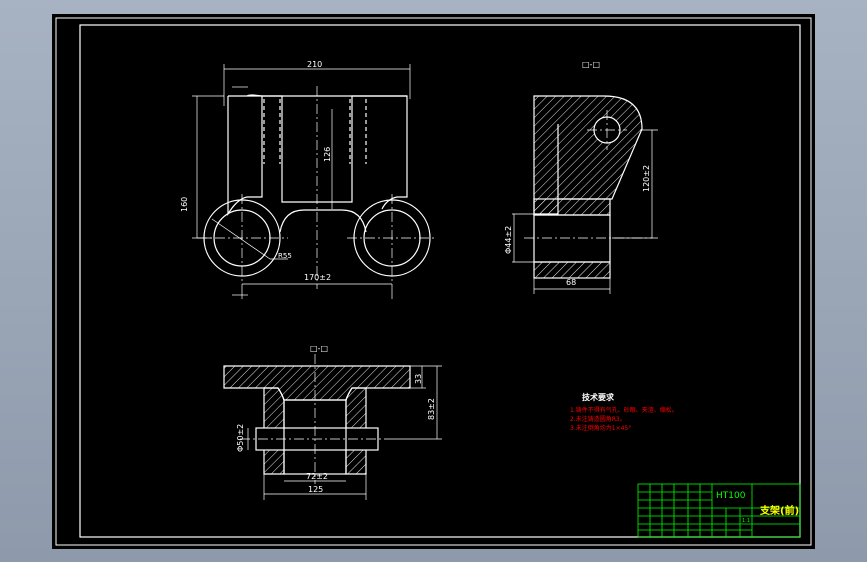 This screenshot has width=867, height=562. What do you see at coordinates (746, 521) in the screenshot?
I see `title-block-scale: 1:1` at bounding box center [746, 521].